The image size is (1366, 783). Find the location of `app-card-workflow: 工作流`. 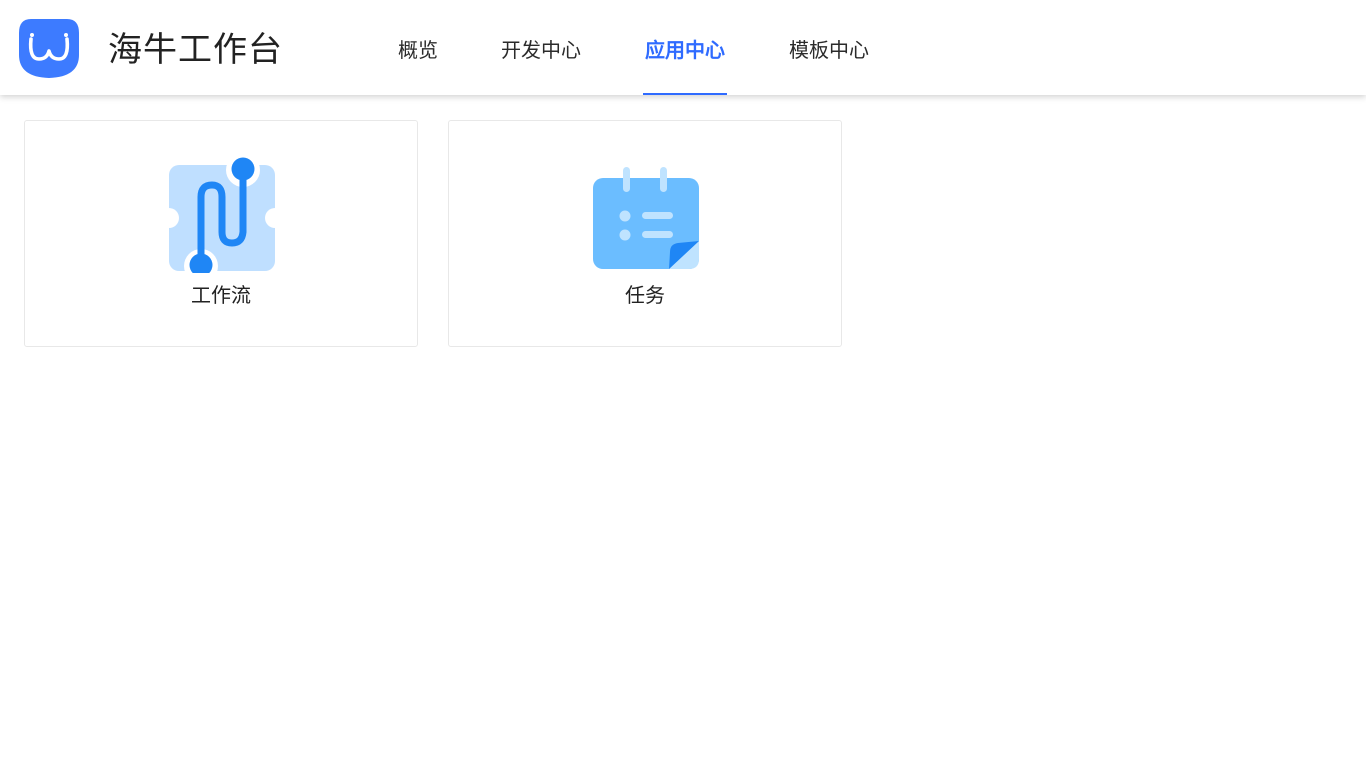

app-card-workflow: 工作流 is located at coordinates (221, 233).